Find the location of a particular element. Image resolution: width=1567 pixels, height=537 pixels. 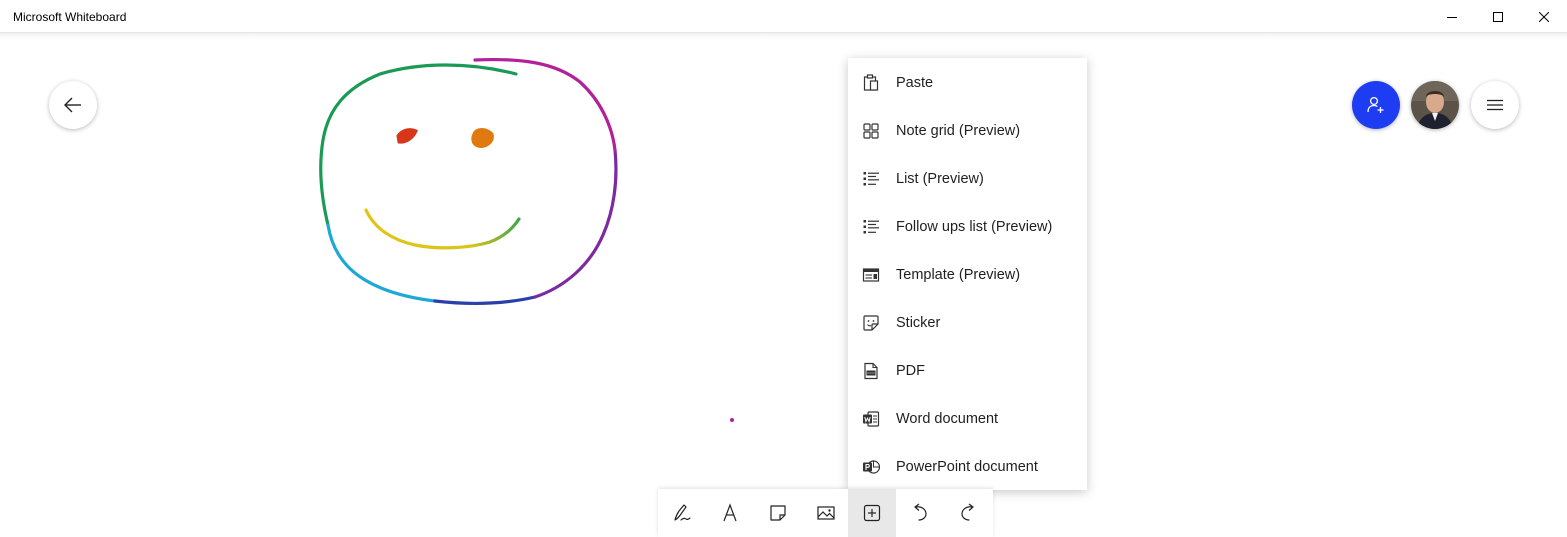

undo-icon is located at coordinates (920, 512).